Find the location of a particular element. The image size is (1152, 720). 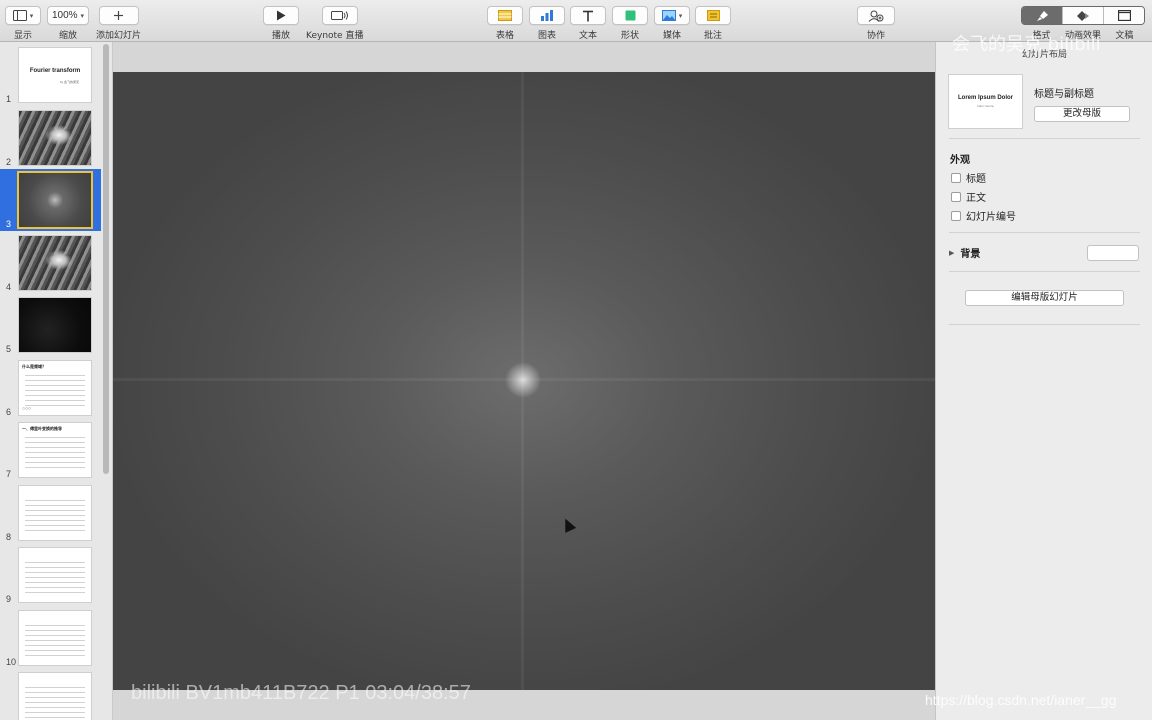

body-checkbox-row: 正文 is located at coordinates (968, 196).